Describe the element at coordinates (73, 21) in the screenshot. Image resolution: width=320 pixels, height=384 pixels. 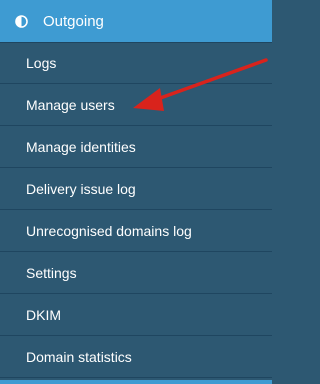
I see `section-header-label: Outgoing` at that location.